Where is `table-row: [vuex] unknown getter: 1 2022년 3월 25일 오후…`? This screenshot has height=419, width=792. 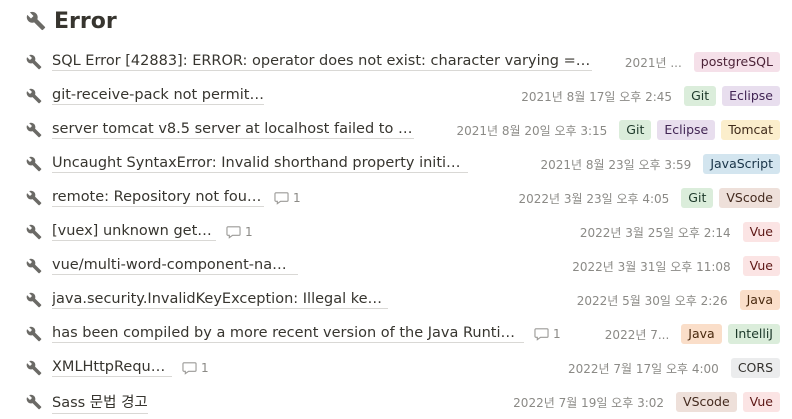 table-row: [vuex] unknown getter: 1 2022년 3월 25일 오후… is located at coordinates (396, 232).